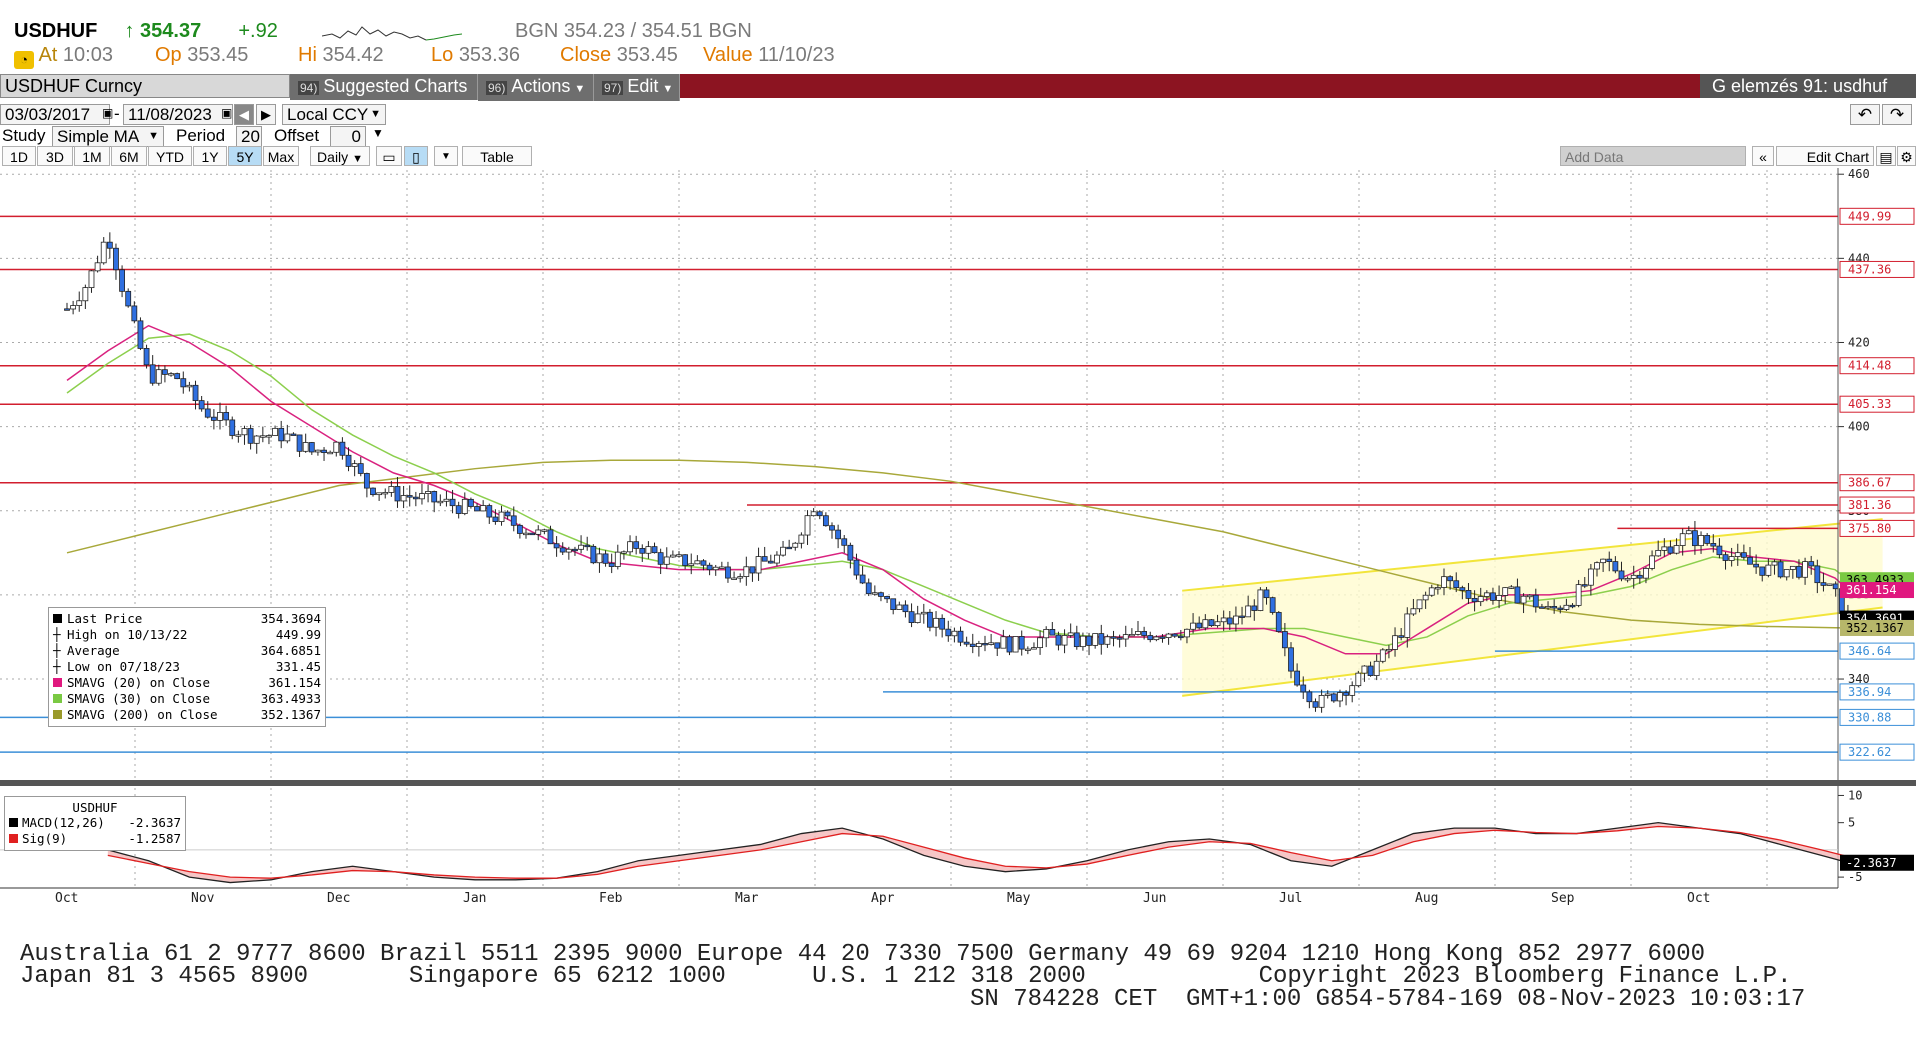 The height and width of the screenshot is (1051, 1916). Describe the element at coordinates (474, 898) in the screenshot. I see `month-label: Jan` at that location.